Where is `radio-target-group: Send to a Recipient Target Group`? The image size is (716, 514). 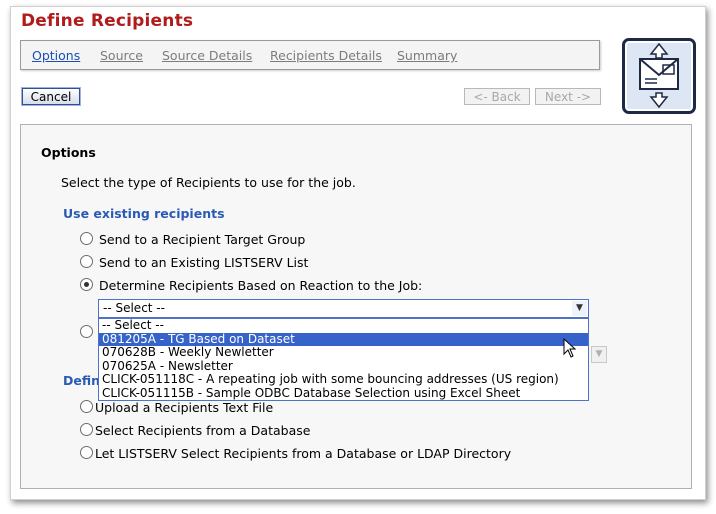 radio-target-group: Send to a Recipient Target Group is located at coordinates (192, 239).